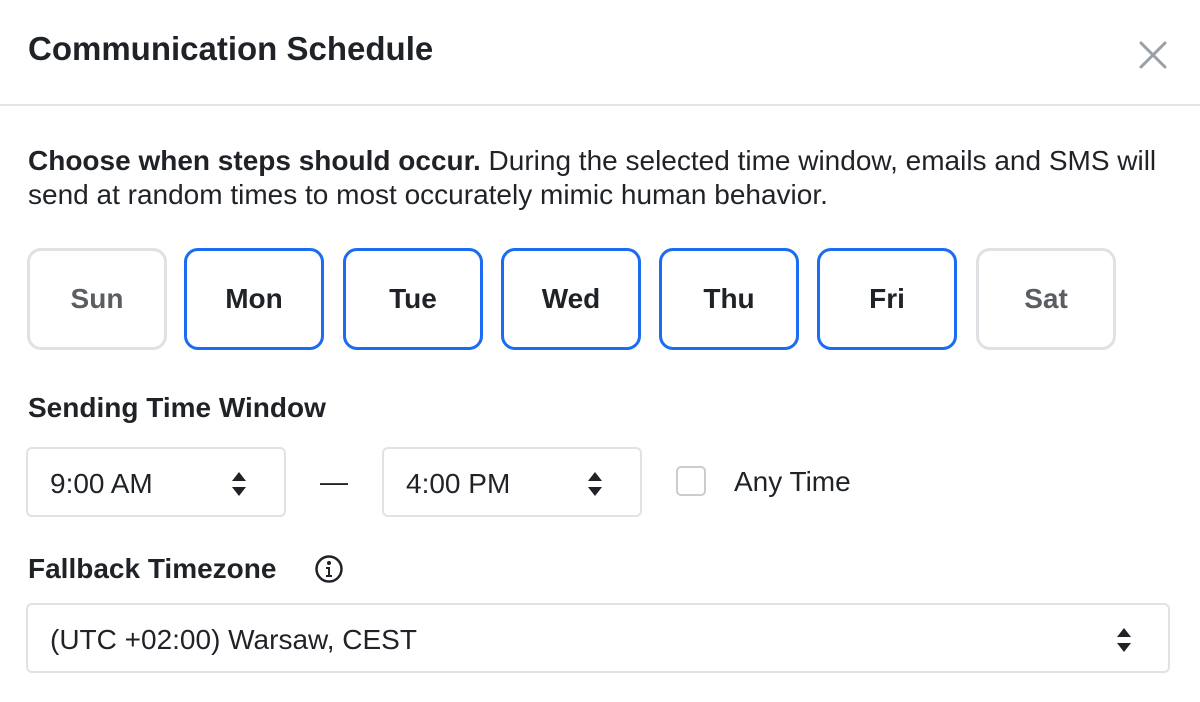 The height and width of the screenshot is (702, 1200). What do you see at coordinates (329, 569) in the screenshot?
I see `info-icon` at bounding box center [329, 569].